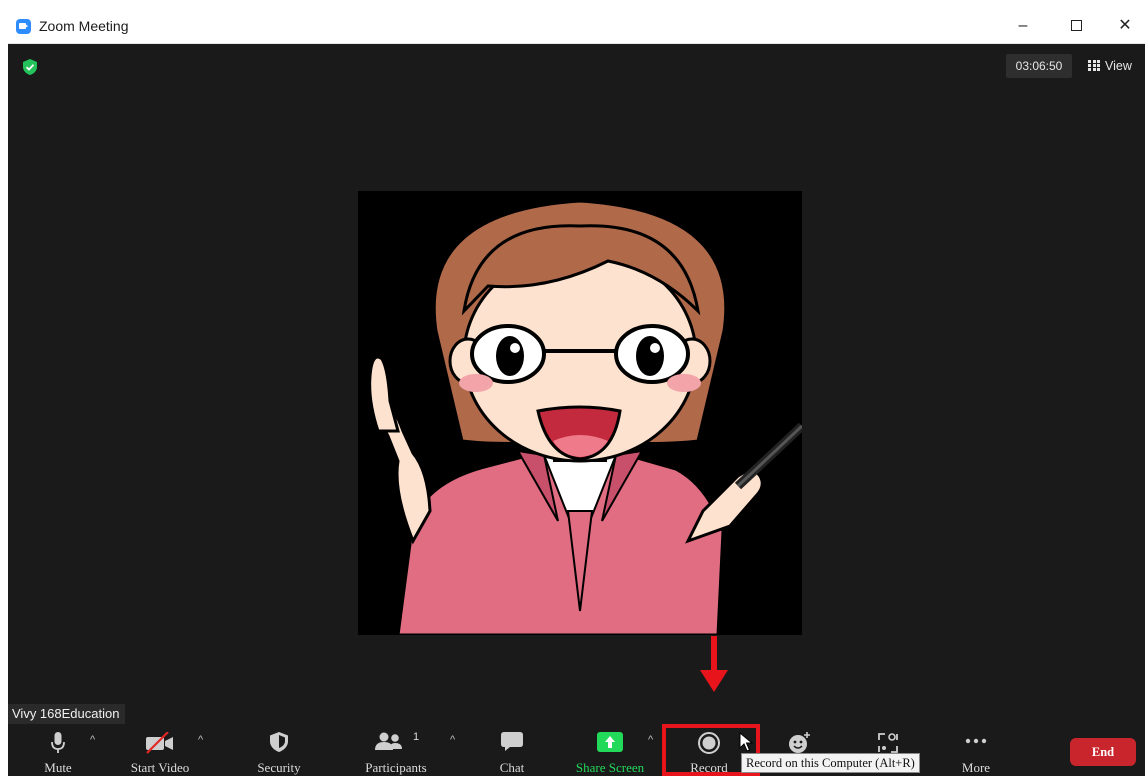 This screenshot has width=1145, height=776. Describe the element at coordinates (279, 742) in the screenshot. I see `security-shield-outline-icon` at that location.